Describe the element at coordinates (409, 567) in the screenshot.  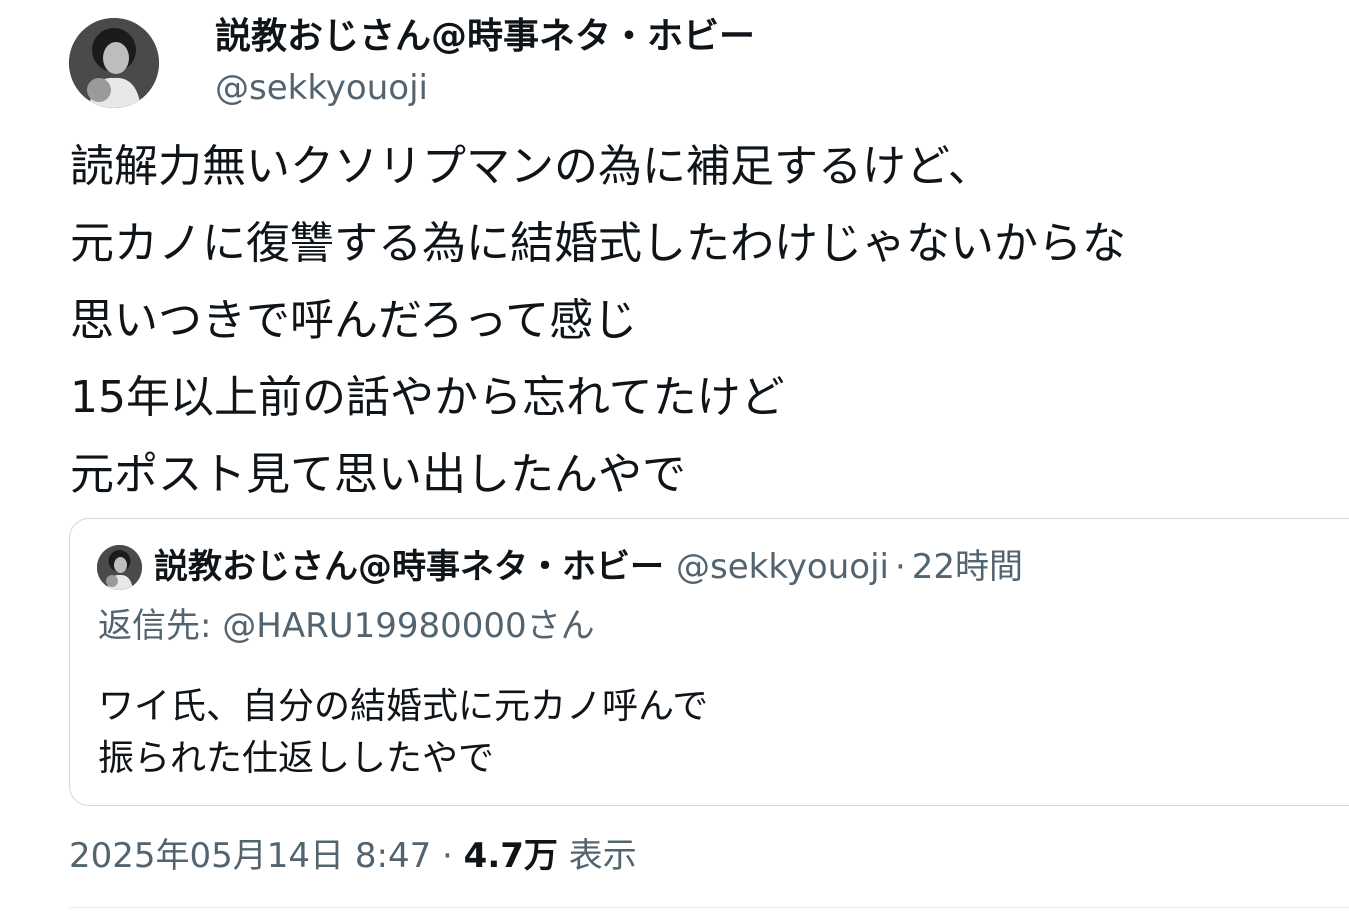
I see `quoted-author-name: 説教おじさん@時事ネタ・ホビー` at that location.